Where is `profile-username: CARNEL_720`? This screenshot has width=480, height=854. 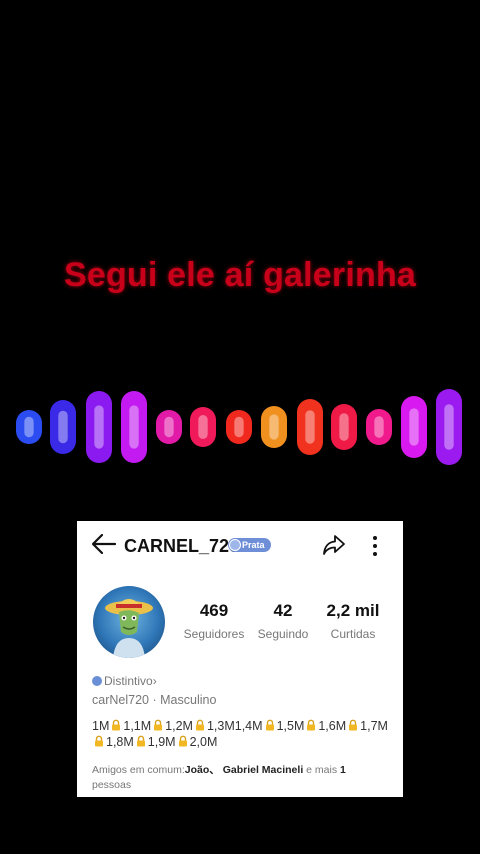 profile-username: CARNEL_720 is located at coordinates (182, 546).